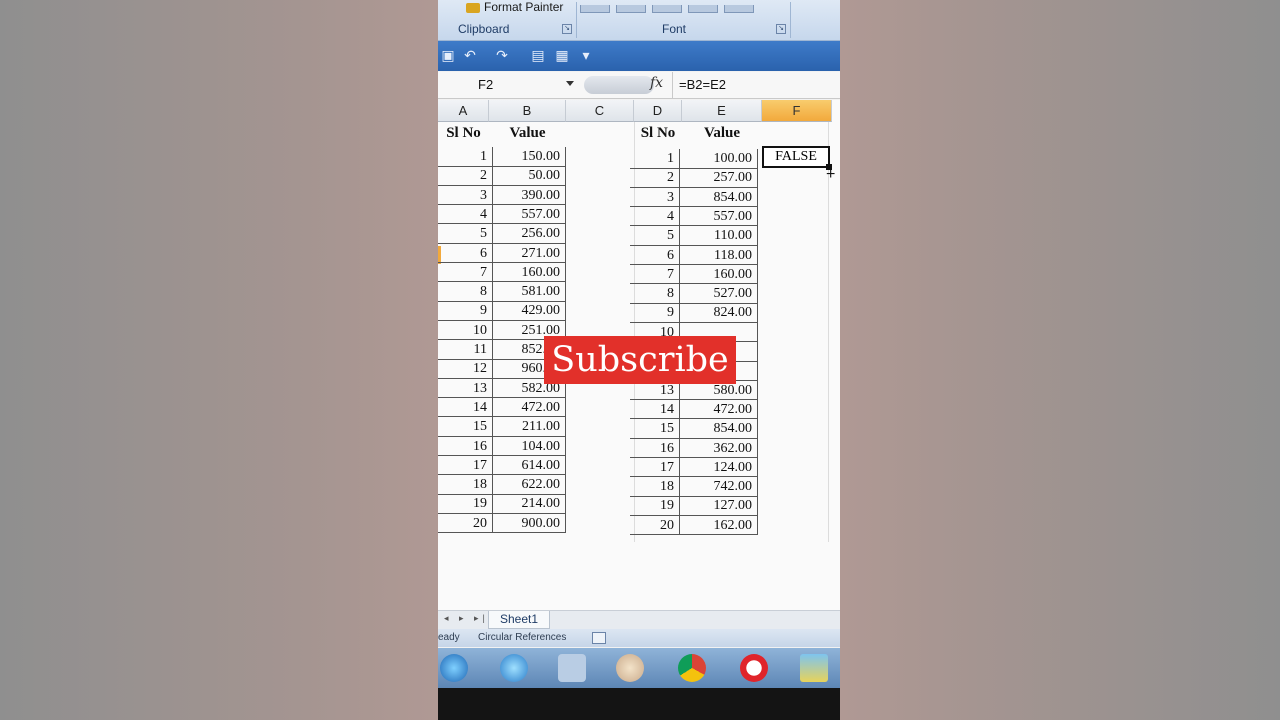 Image resolution: width=1280 pixels, height=720 pixels. What do you see at coordinates (562, 55) in the screenshot?
I see `table-icon: ▦` at bounding box center [562, 55].